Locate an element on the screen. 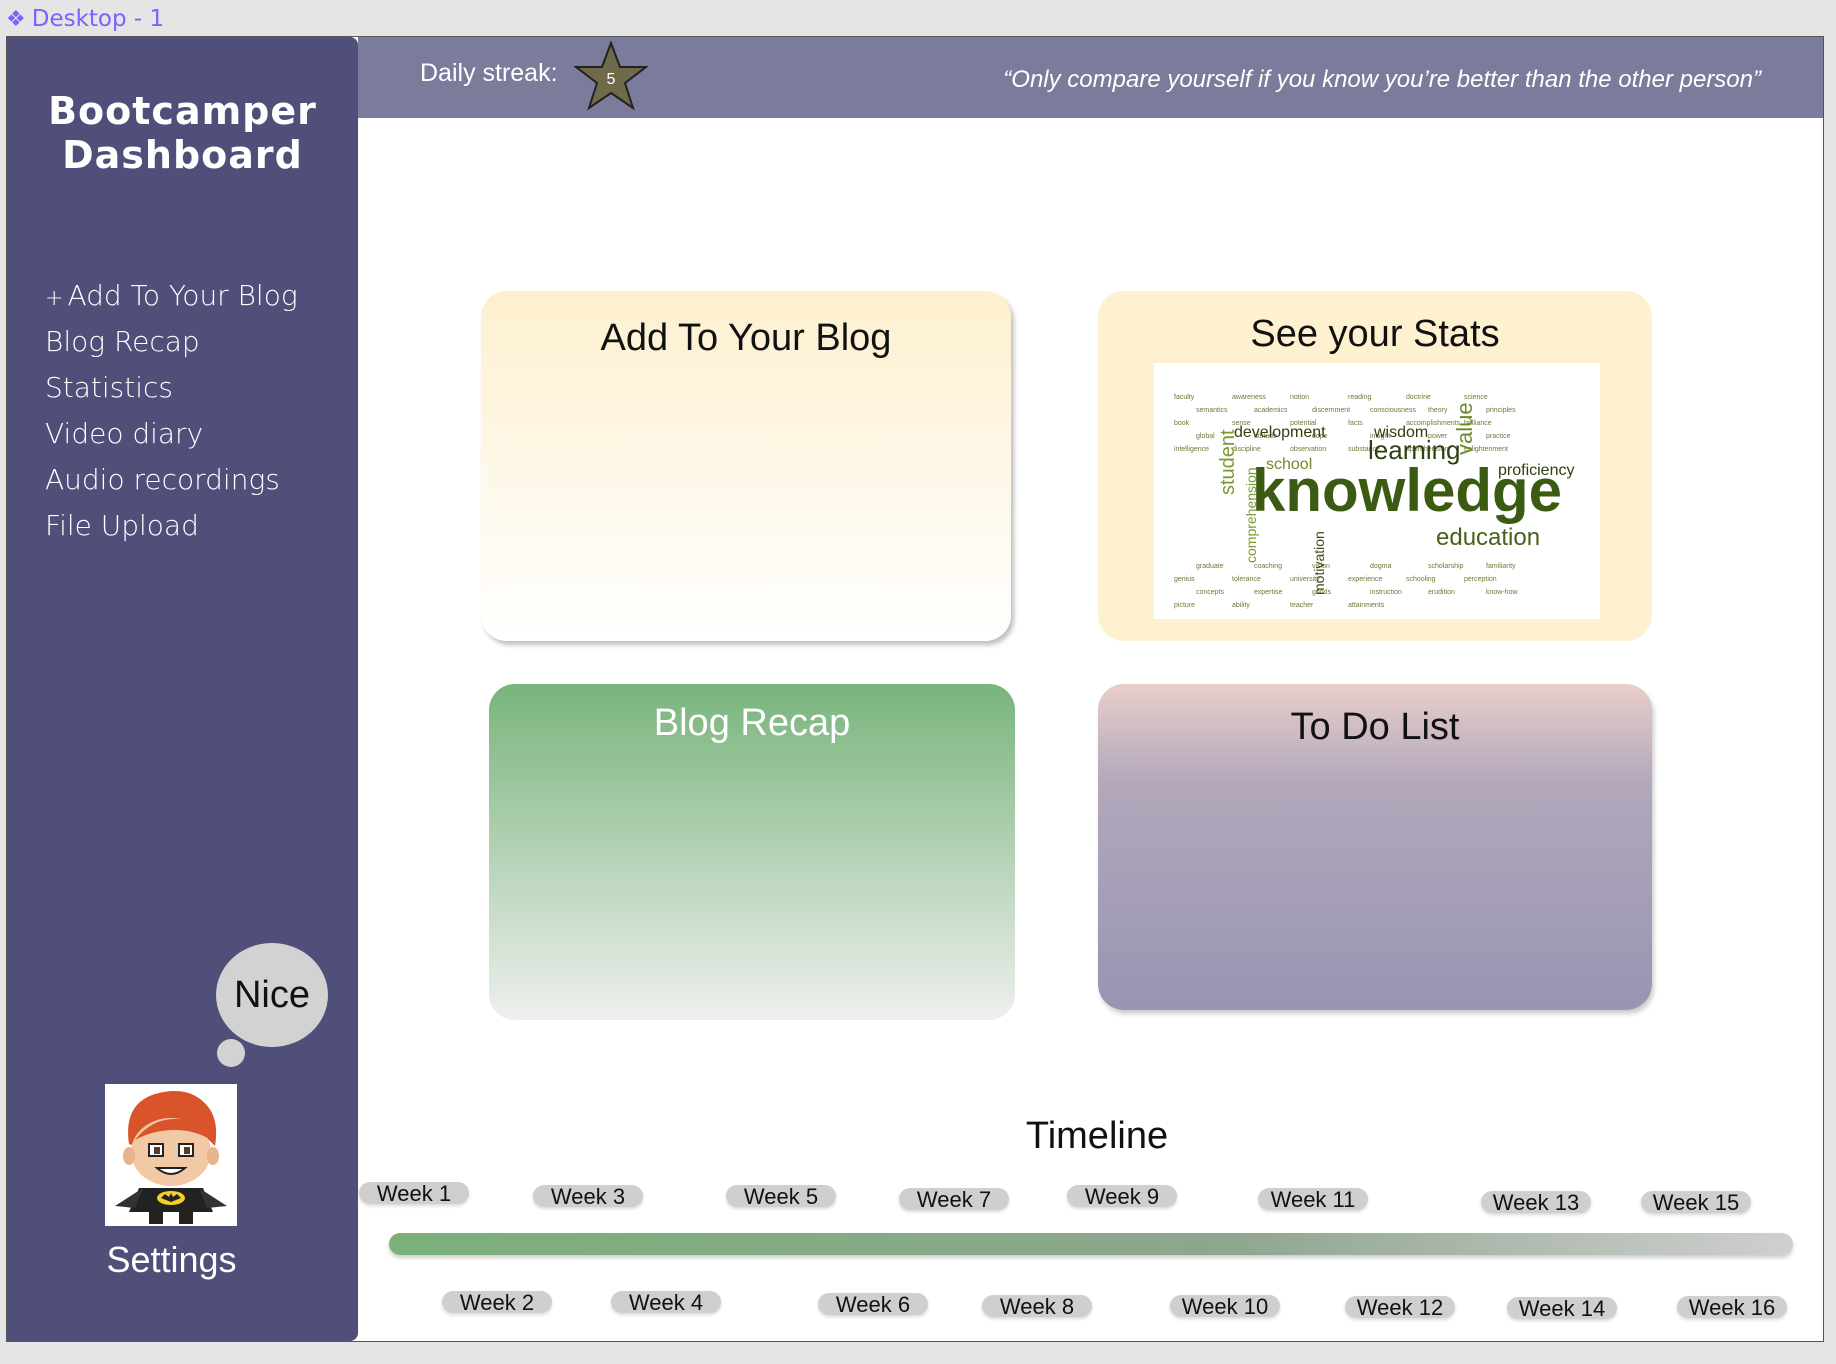 Image resolution: width=1836 pixels, height=1364 pixels. word-cloud-small-word: perception is located at coordinates (1480, 579).